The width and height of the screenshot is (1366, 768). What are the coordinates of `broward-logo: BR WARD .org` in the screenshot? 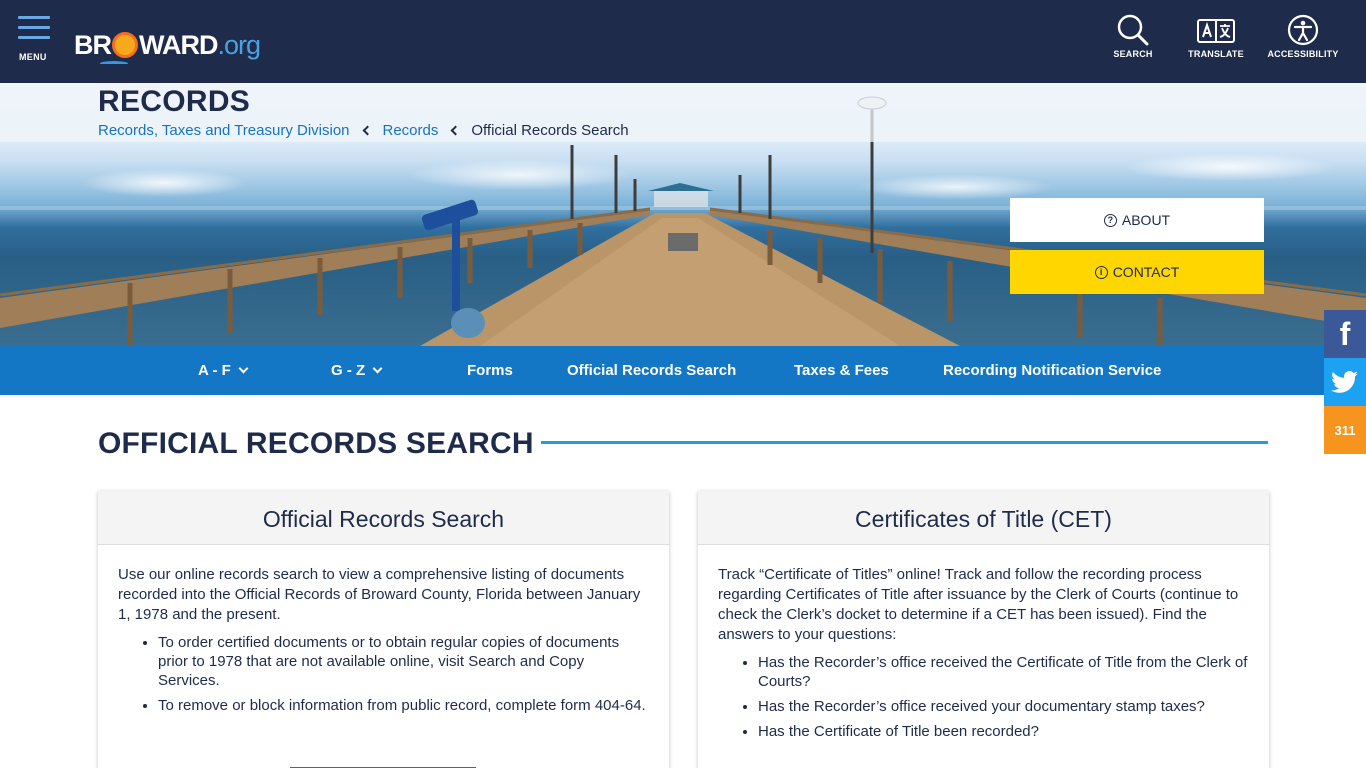 It's located at (168, 45).